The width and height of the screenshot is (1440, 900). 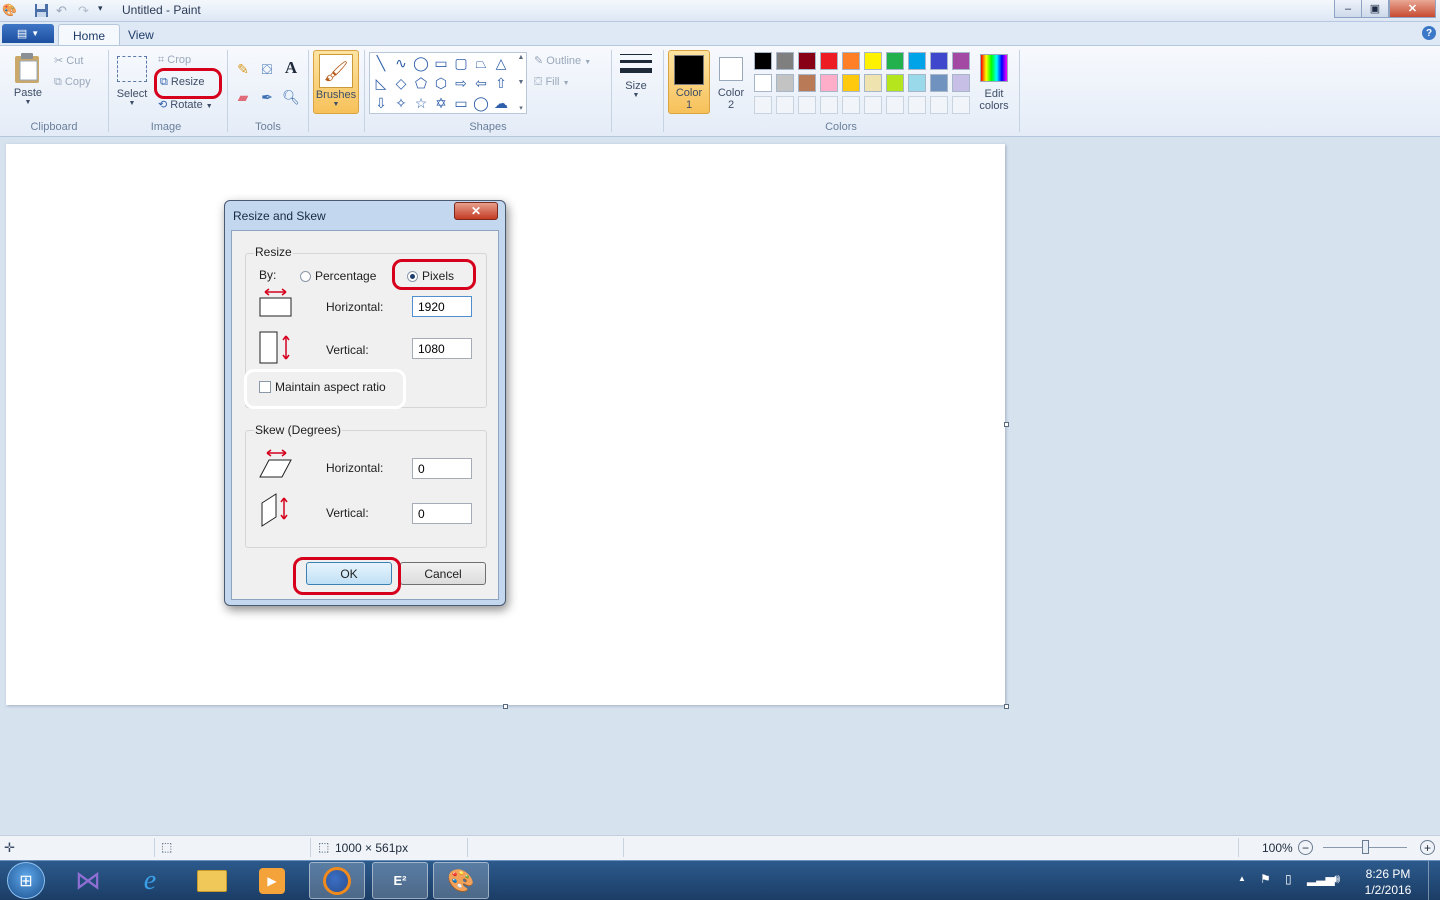 I want to click on up-arrow-shape-icon: ⇧, so click(x=501, y=83).